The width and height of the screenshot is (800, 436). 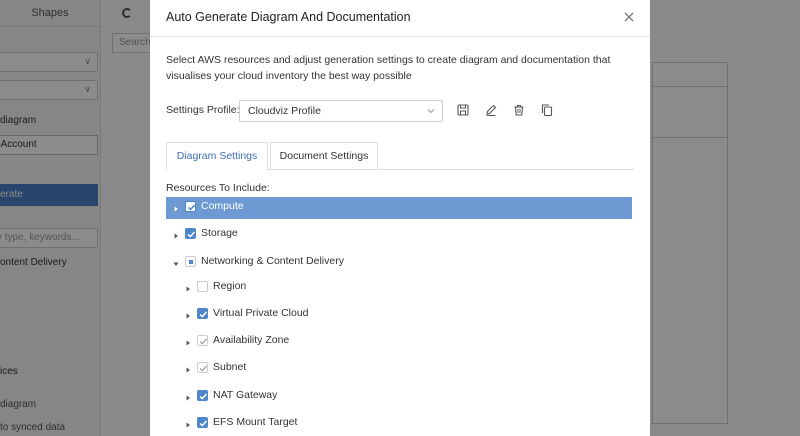 What do you see at coordinates (399, 263) in the screenshot?
I see `tree-row-networking: Networking & Content Delivery` at bounding box center [399, 263].